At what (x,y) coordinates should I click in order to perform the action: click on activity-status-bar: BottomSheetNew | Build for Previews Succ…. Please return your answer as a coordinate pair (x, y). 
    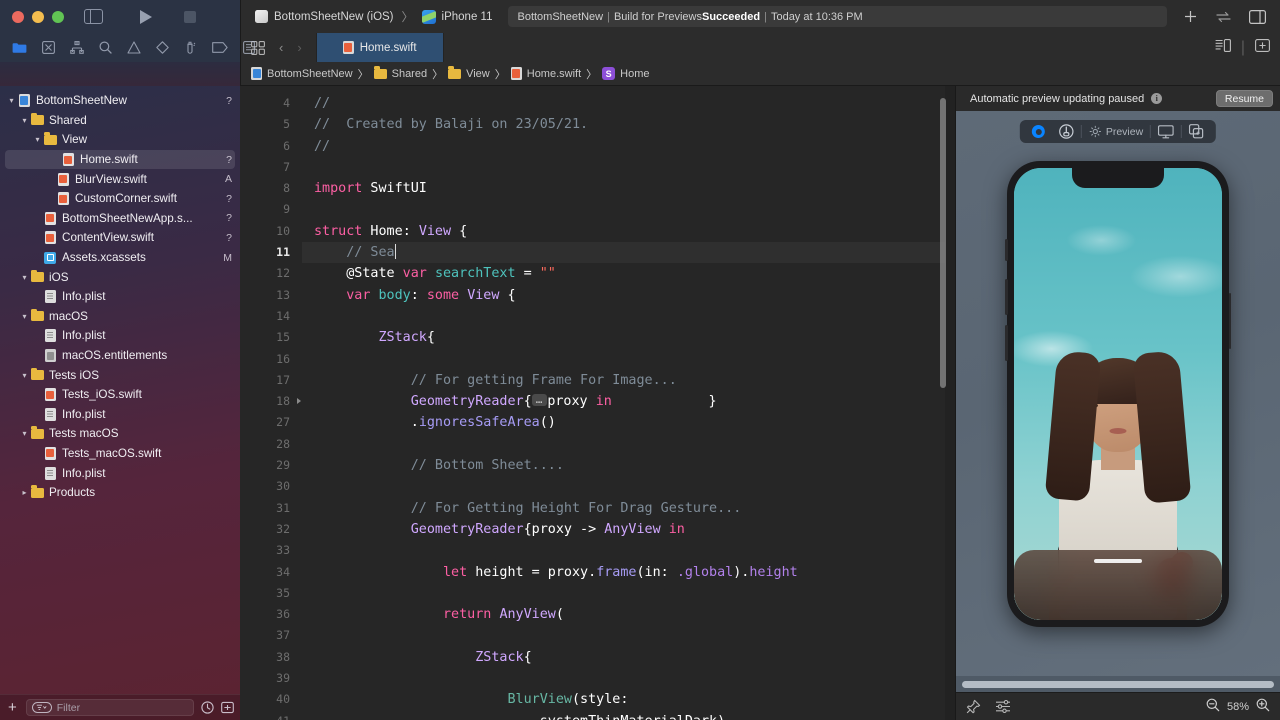
    Looking at the image, I should click on (837, 16).